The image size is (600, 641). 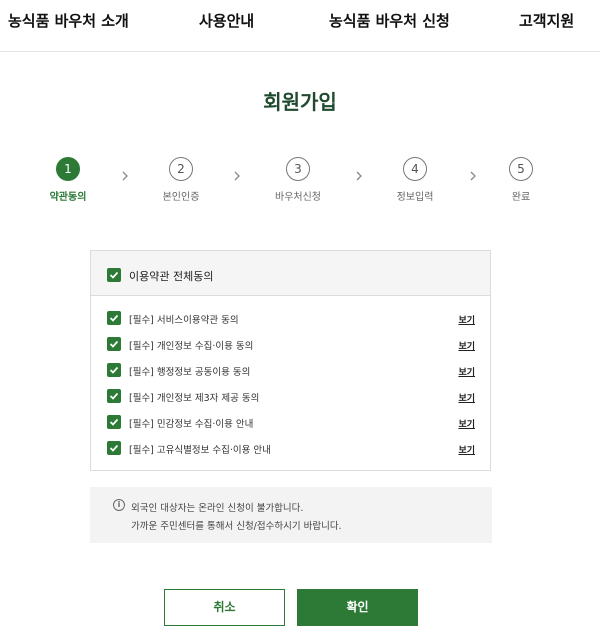 What do you see at coordinates (357, 607) in the screenshot?
I see `confirm-button: 확인` at bounding box center [357, 607].